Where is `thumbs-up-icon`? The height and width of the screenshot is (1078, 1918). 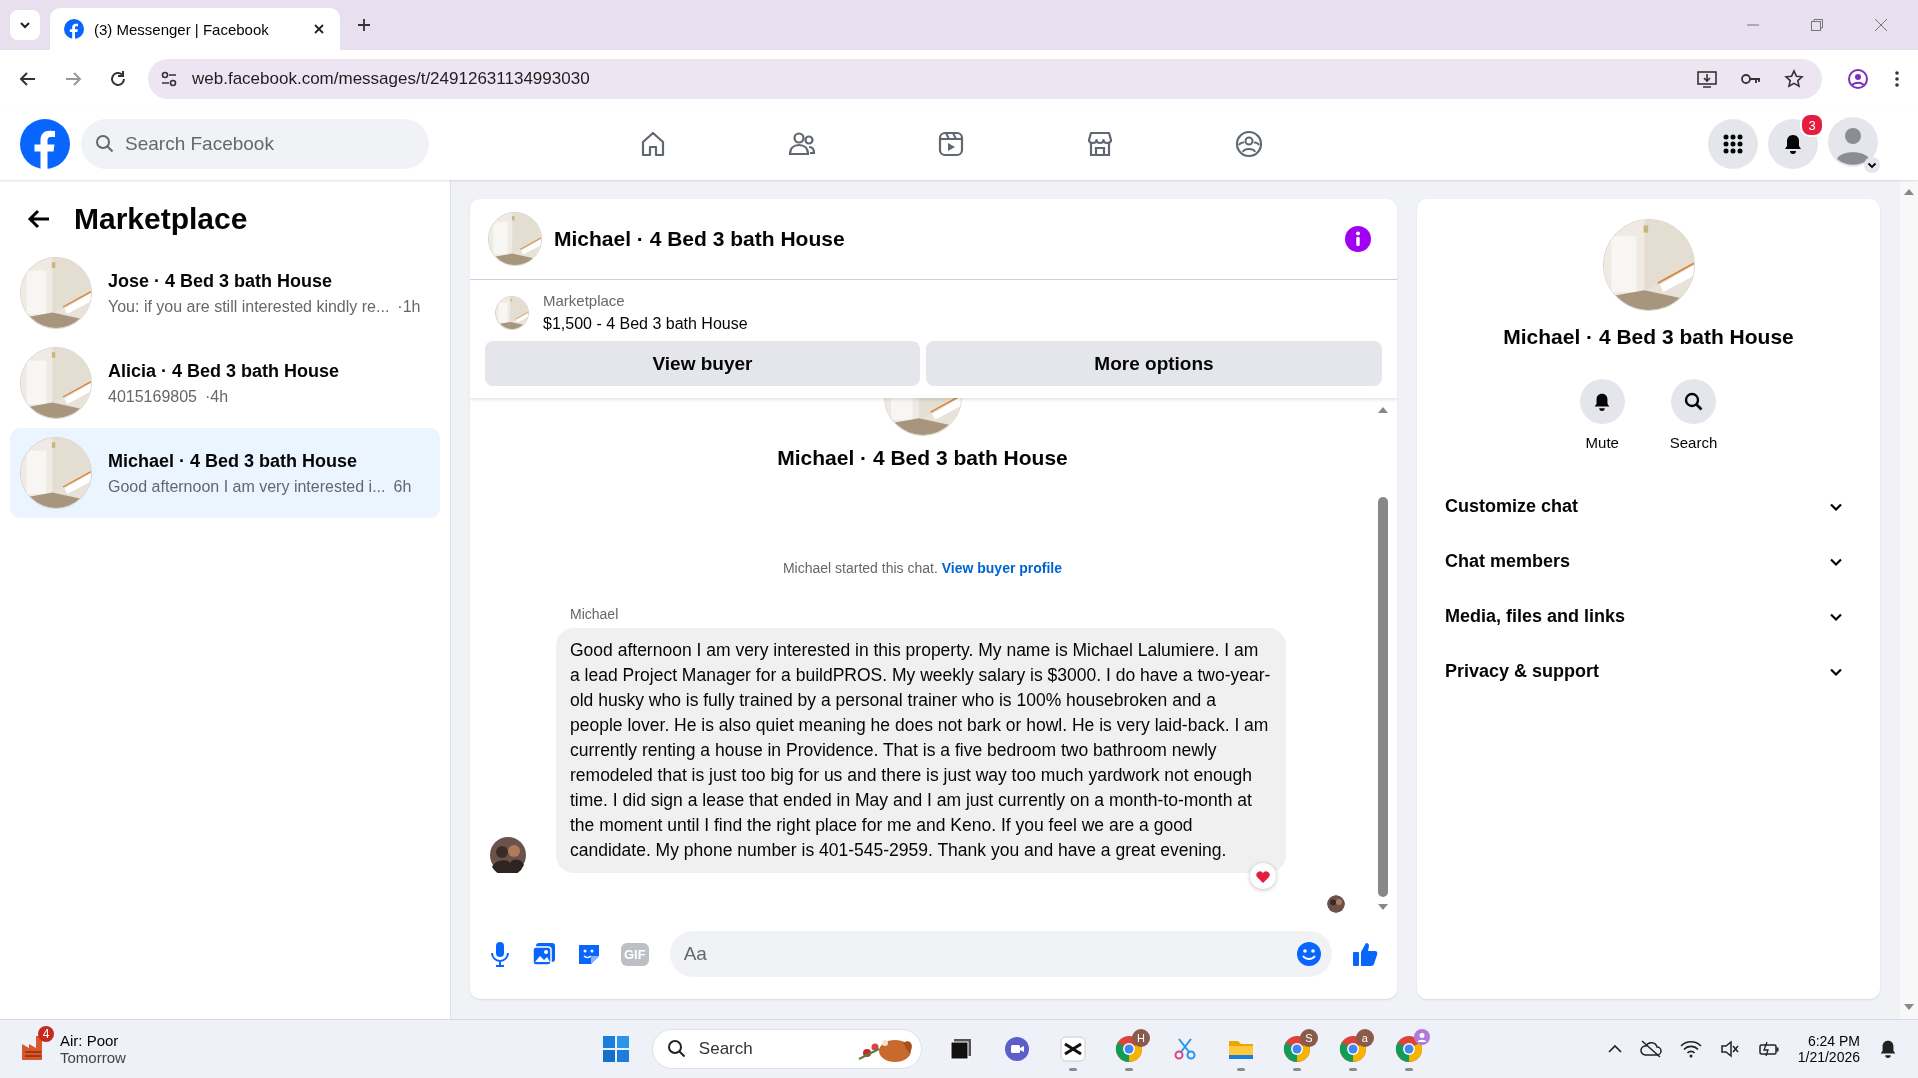
thumbs-up-icon is located at coordinates (1365, 954).